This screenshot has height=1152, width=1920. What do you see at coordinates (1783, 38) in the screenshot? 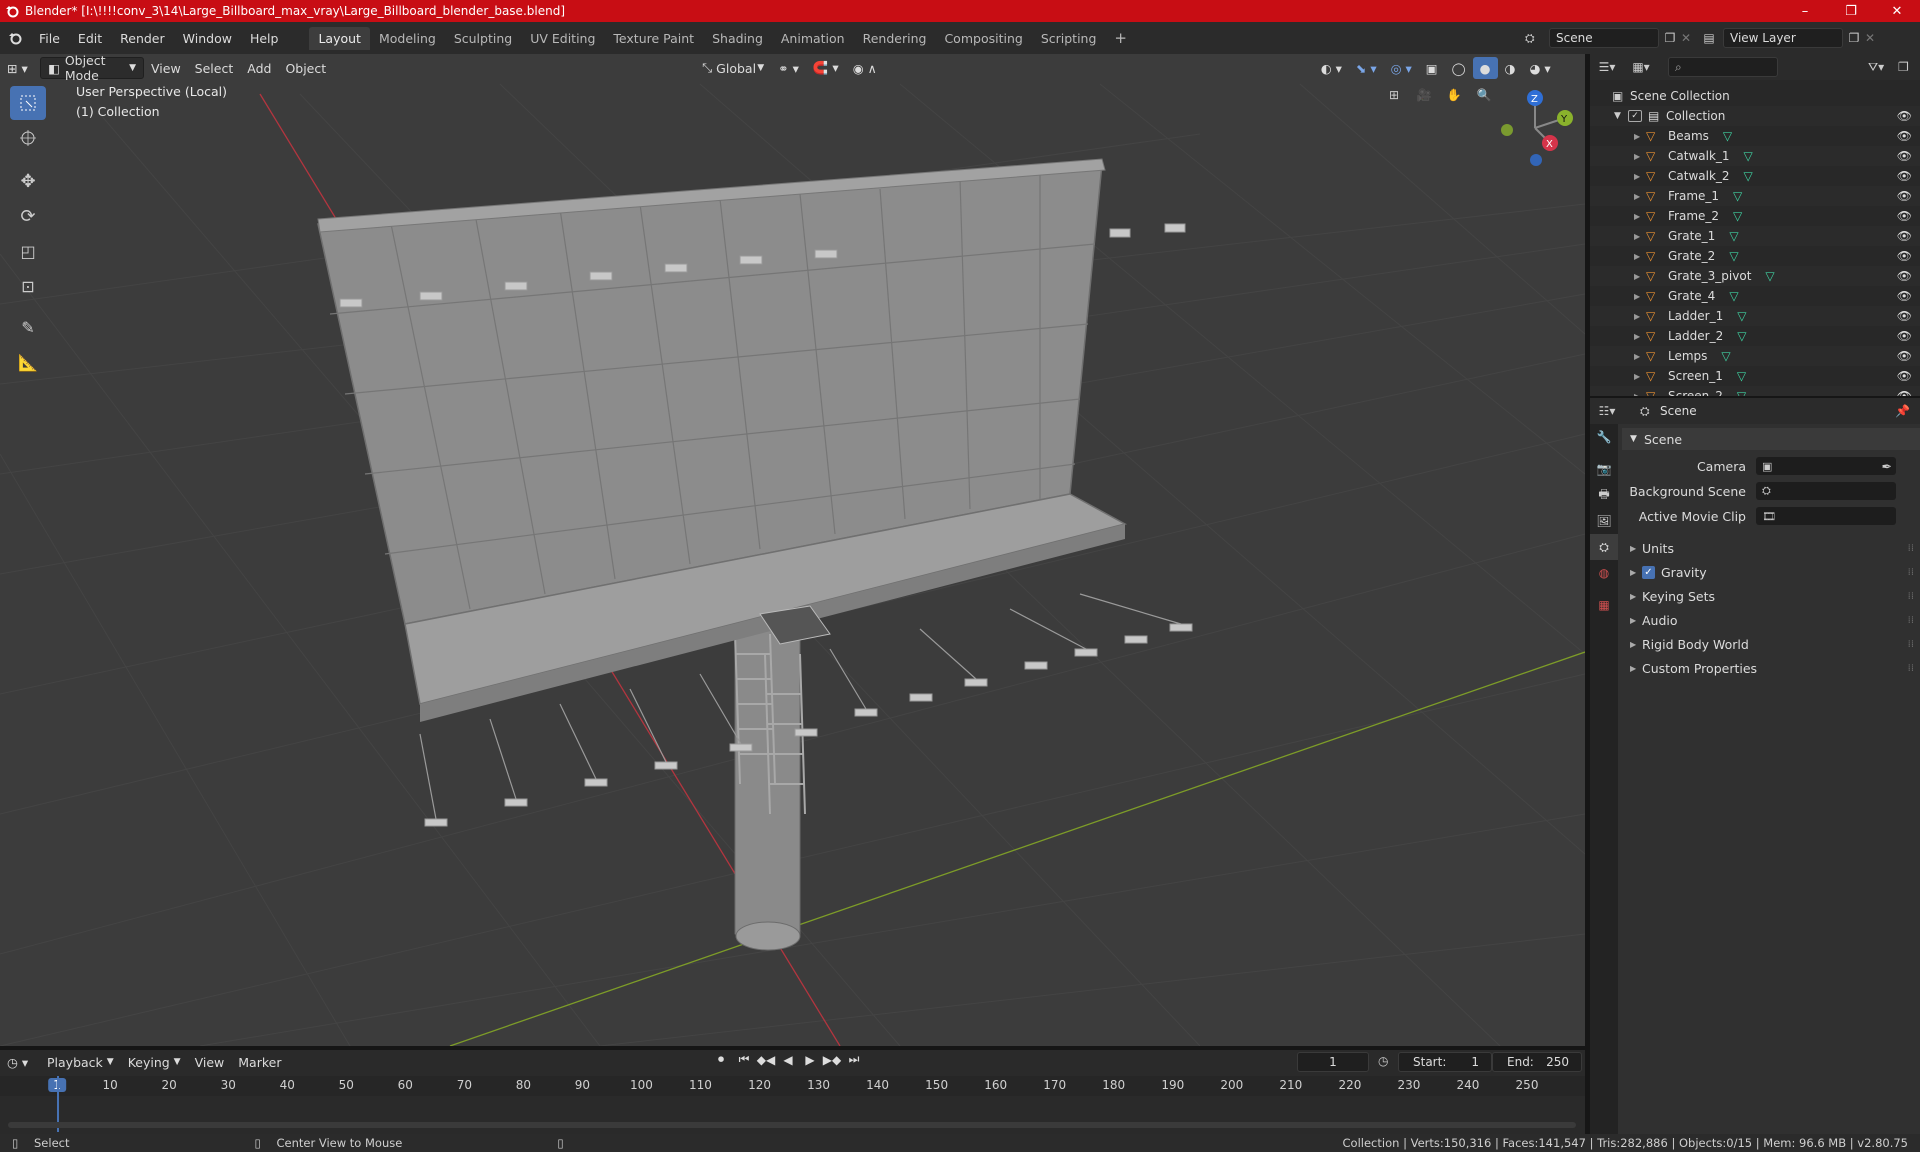
I see `view-layer-selector: View Layer` at bounding box center [1783, 38].